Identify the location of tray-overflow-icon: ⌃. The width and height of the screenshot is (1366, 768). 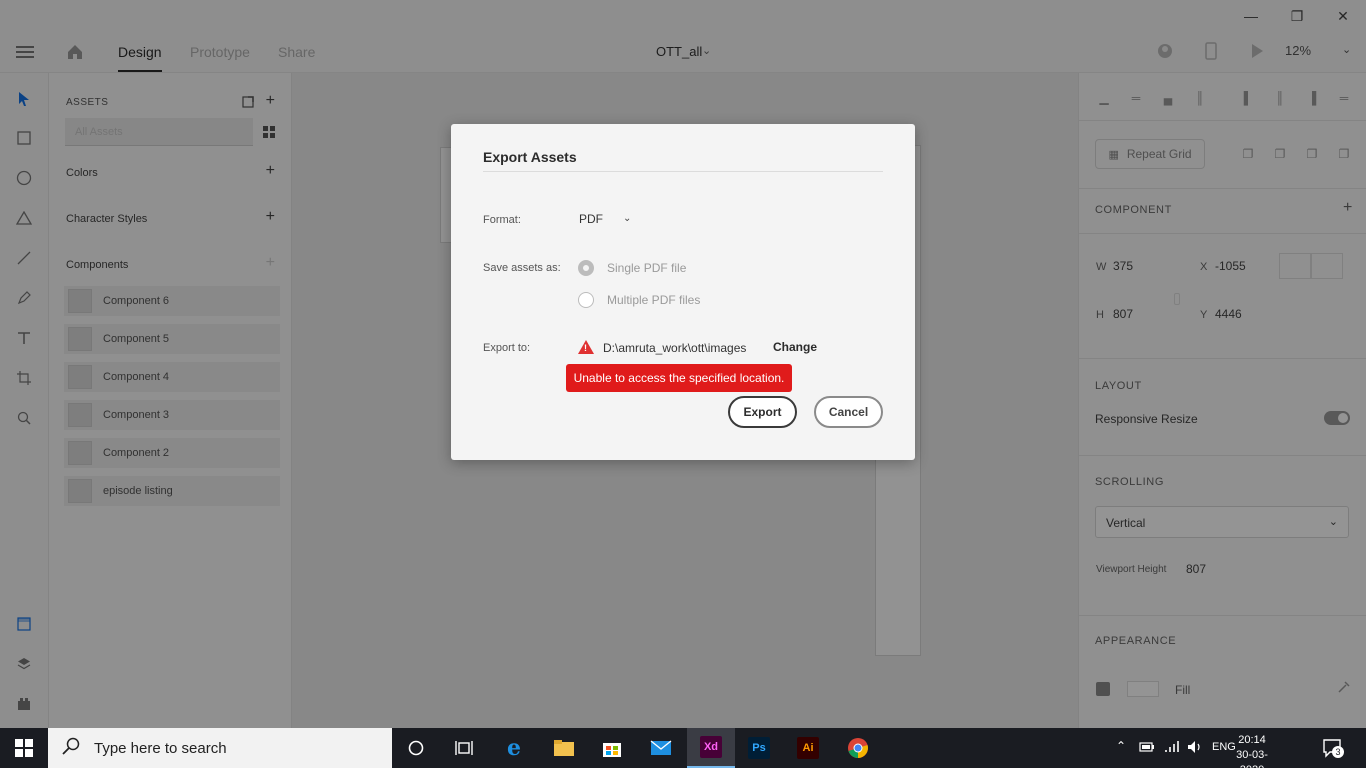
(1121, 746).